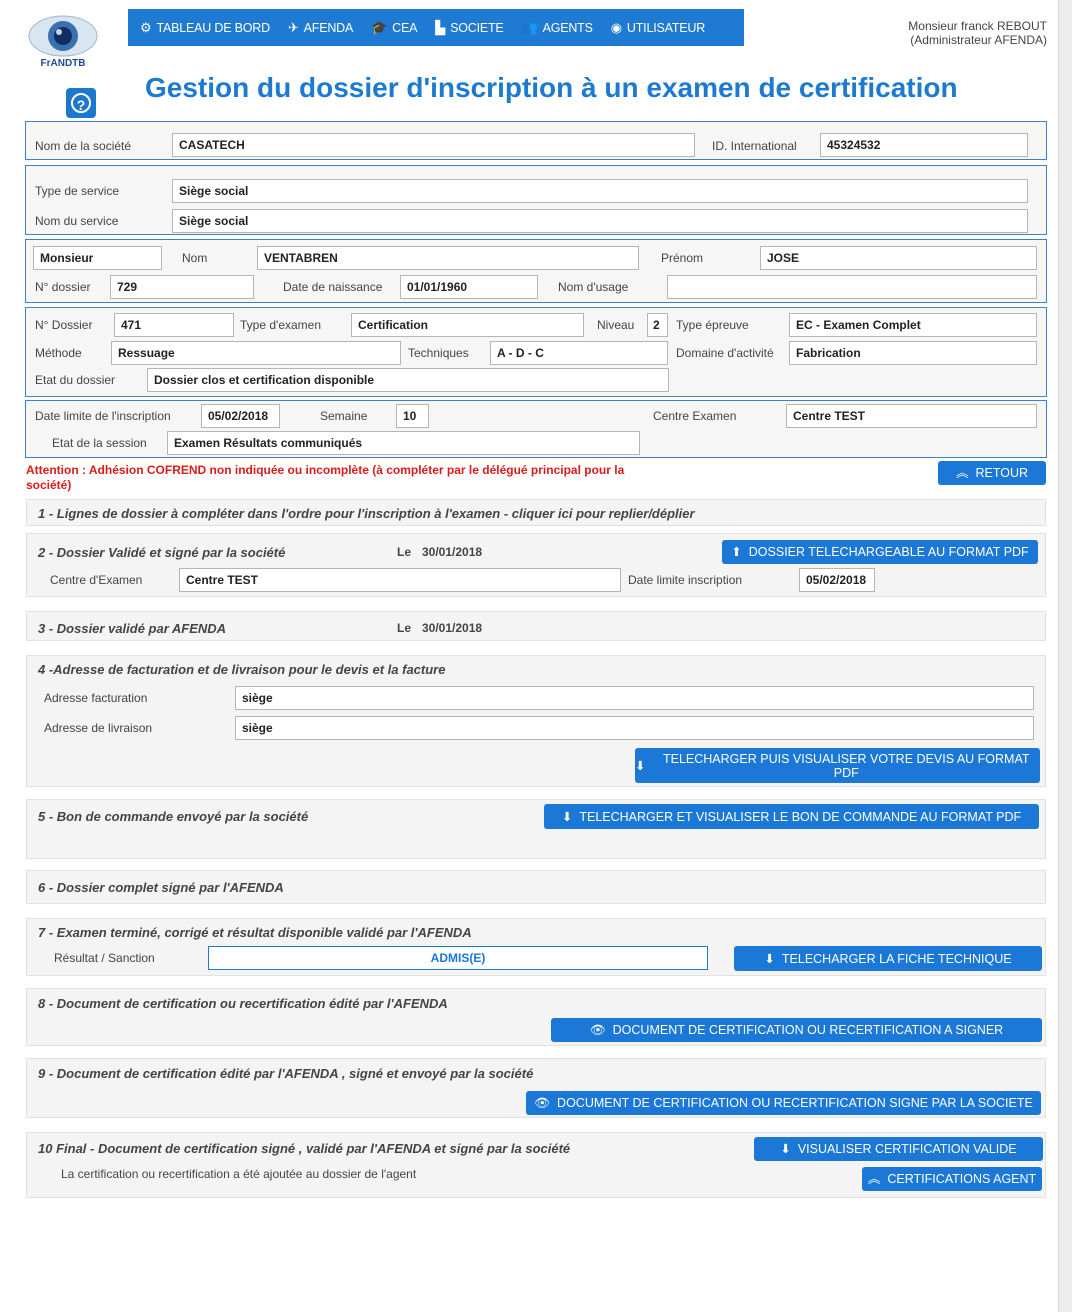 The height and width of the screenshot is (1312, 1072). What do you see at coordinates (77, 191) in the screenshot?
I see `service-type-label: Type de service` at bounding box center [77, 191].